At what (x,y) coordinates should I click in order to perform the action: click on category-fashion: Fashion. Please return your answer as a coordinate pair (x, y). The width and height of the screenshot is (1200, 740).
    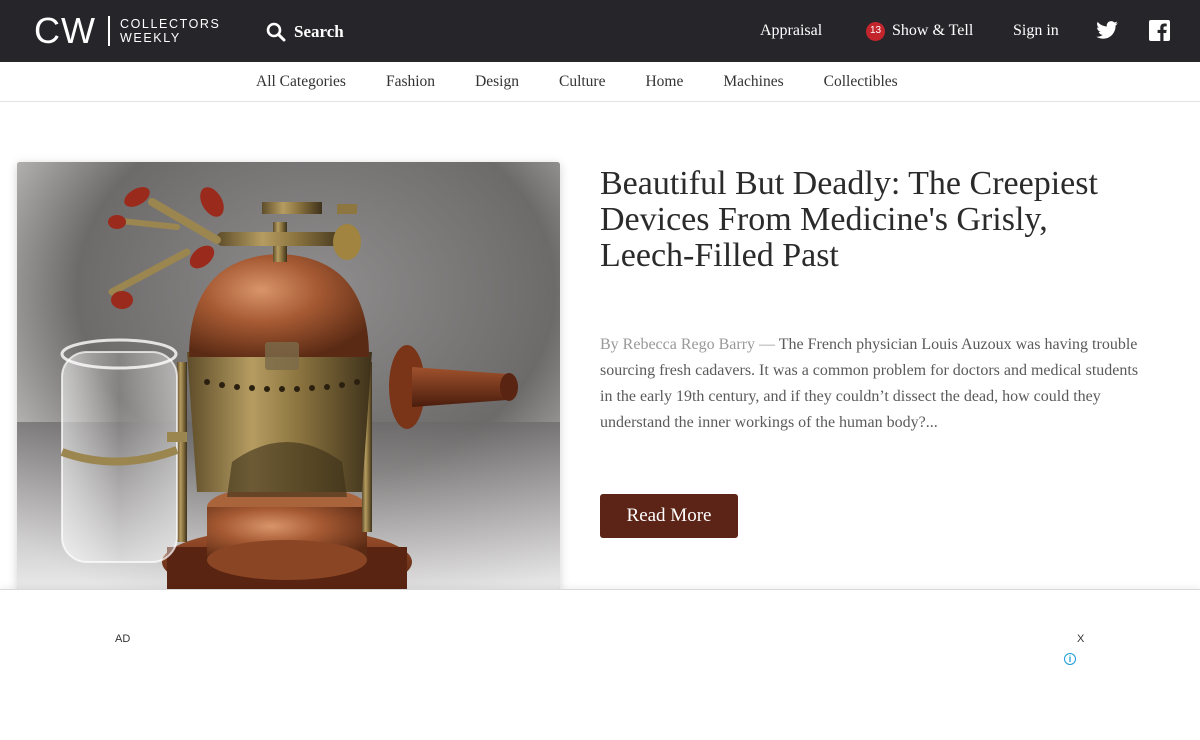
    Looking at the image, I should click on (410, 82).